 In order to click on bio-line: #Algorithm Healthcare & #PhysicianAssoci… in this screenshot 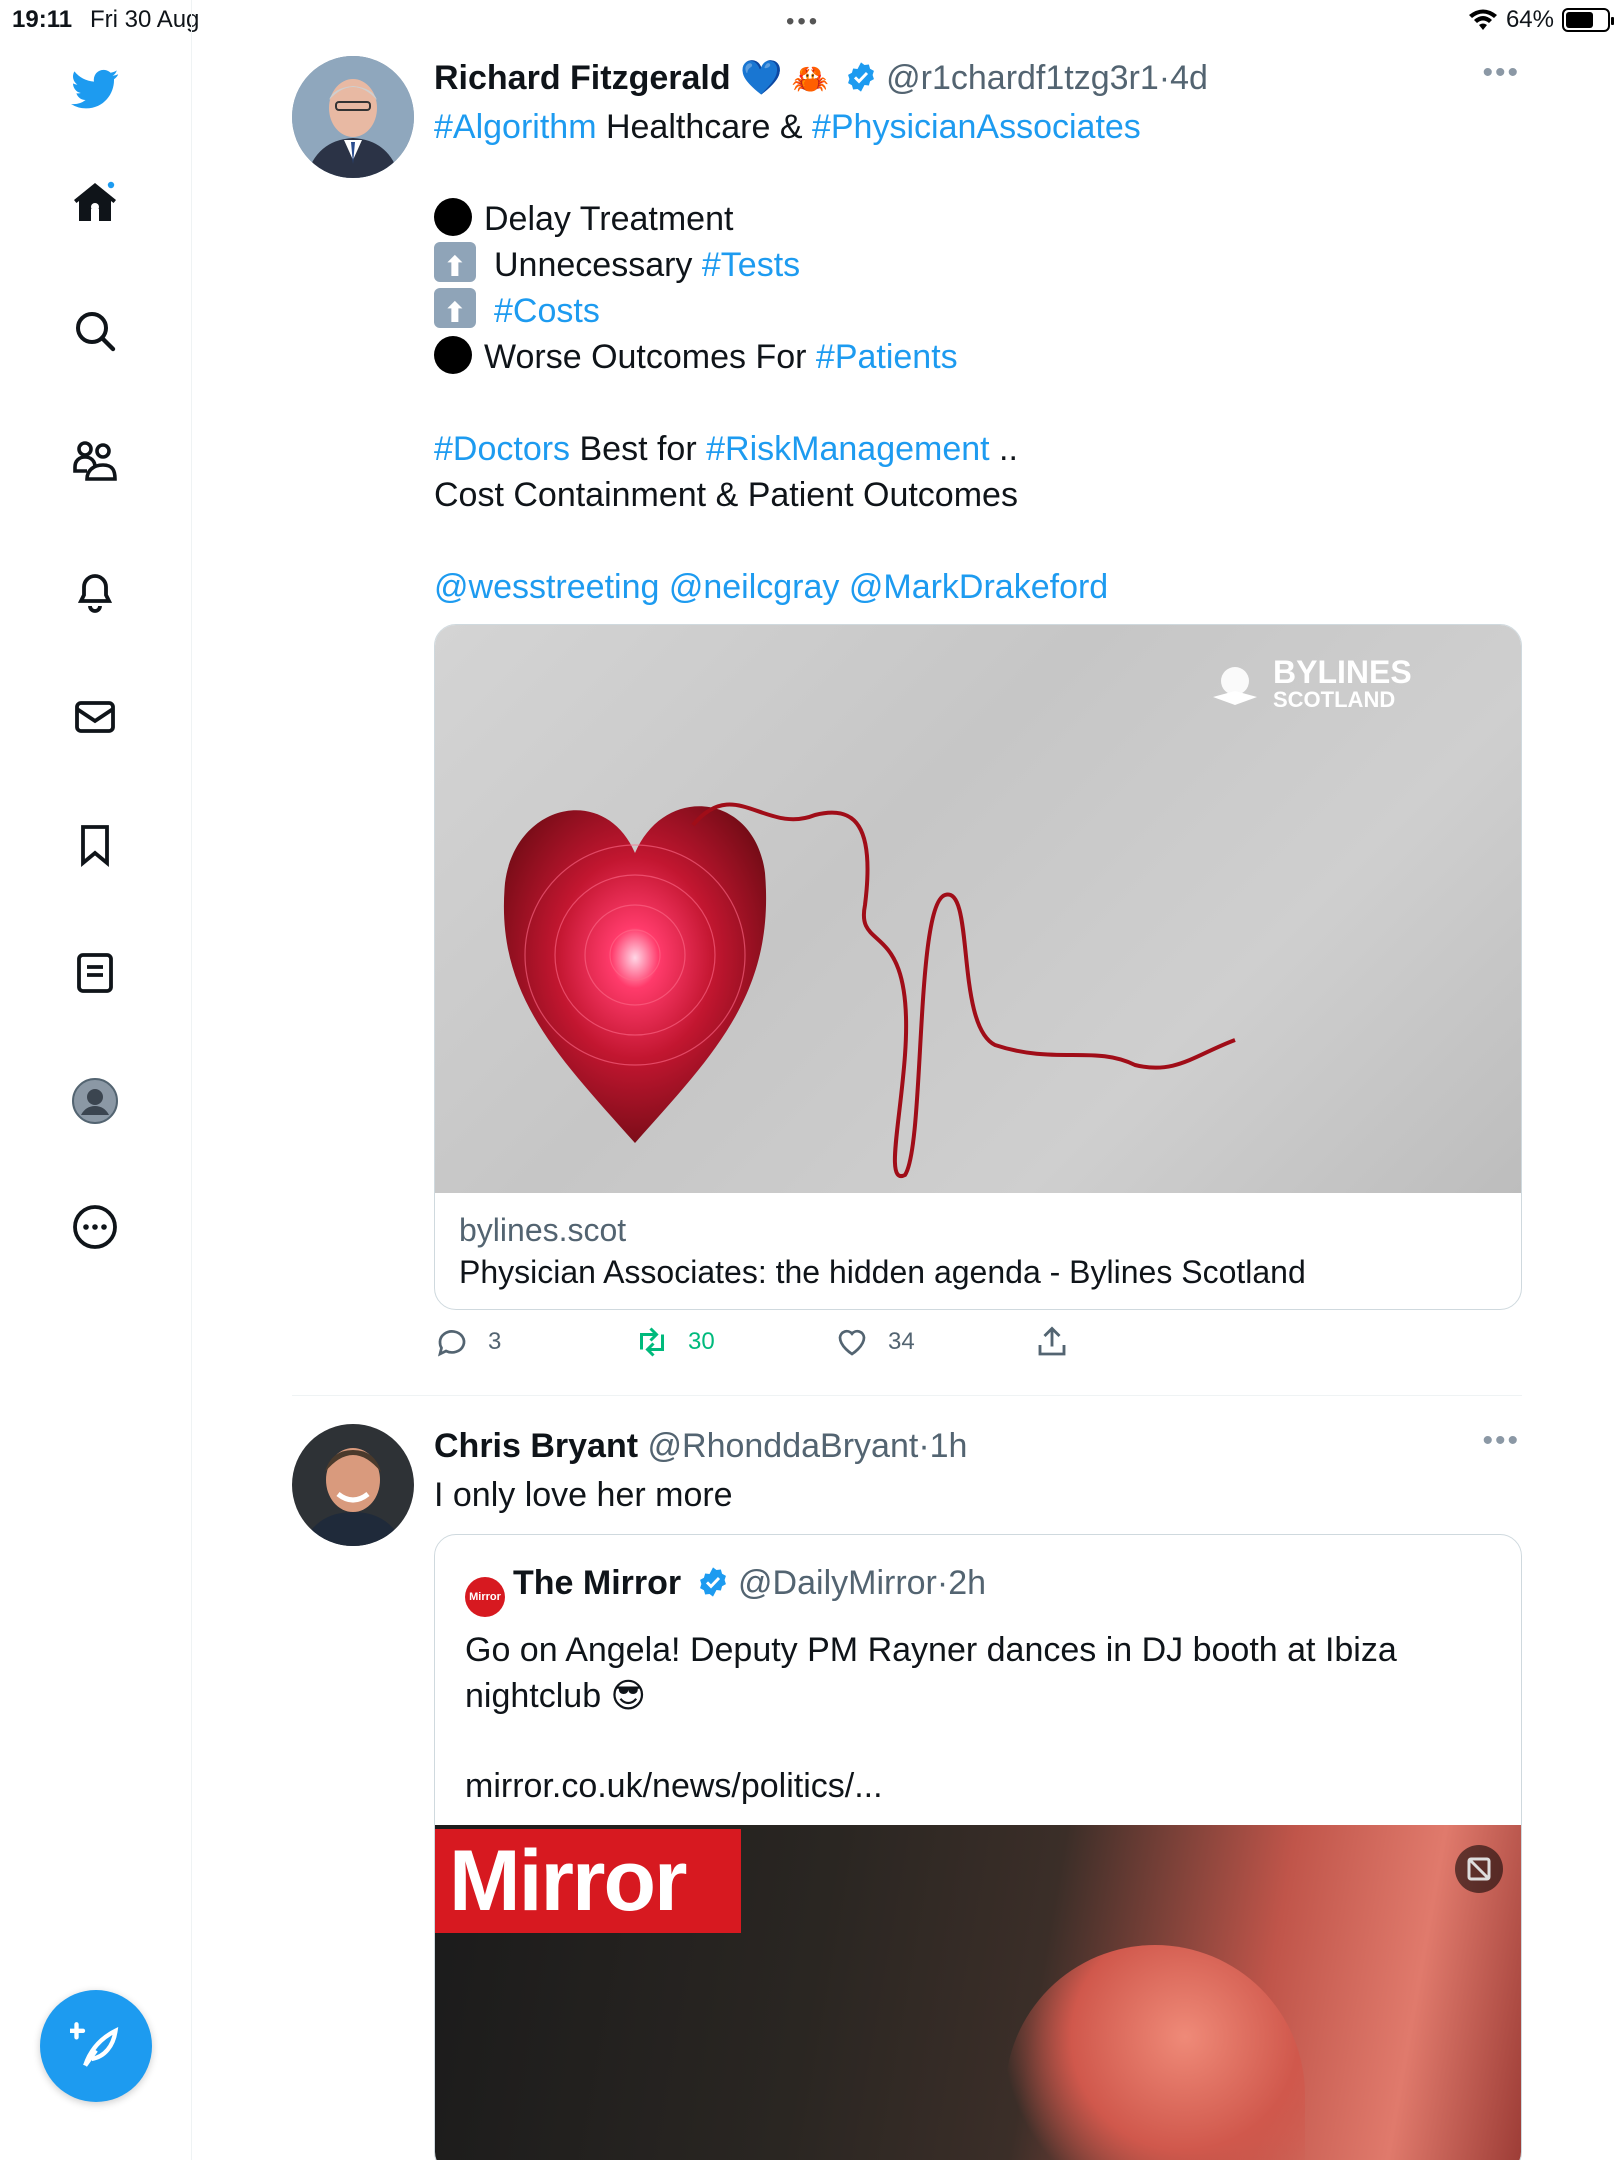, I will do `click(787, 127)`.